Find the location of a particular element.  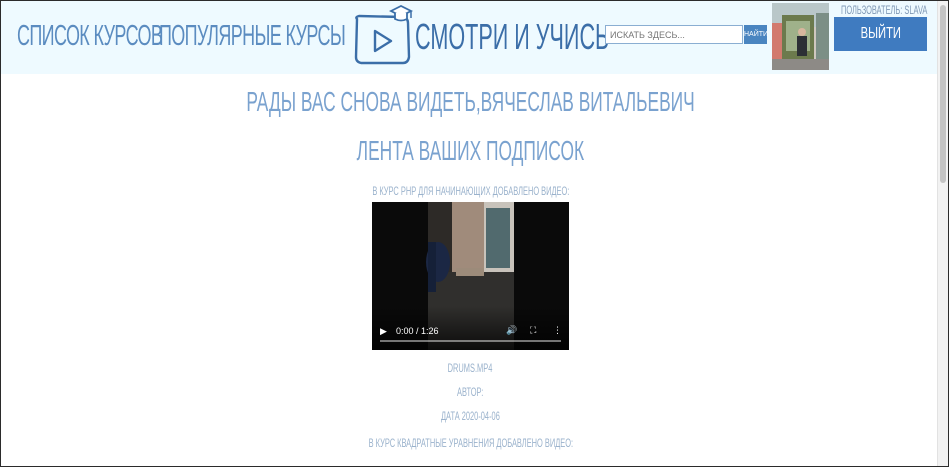

search-input is located at coordinates (674, 34).